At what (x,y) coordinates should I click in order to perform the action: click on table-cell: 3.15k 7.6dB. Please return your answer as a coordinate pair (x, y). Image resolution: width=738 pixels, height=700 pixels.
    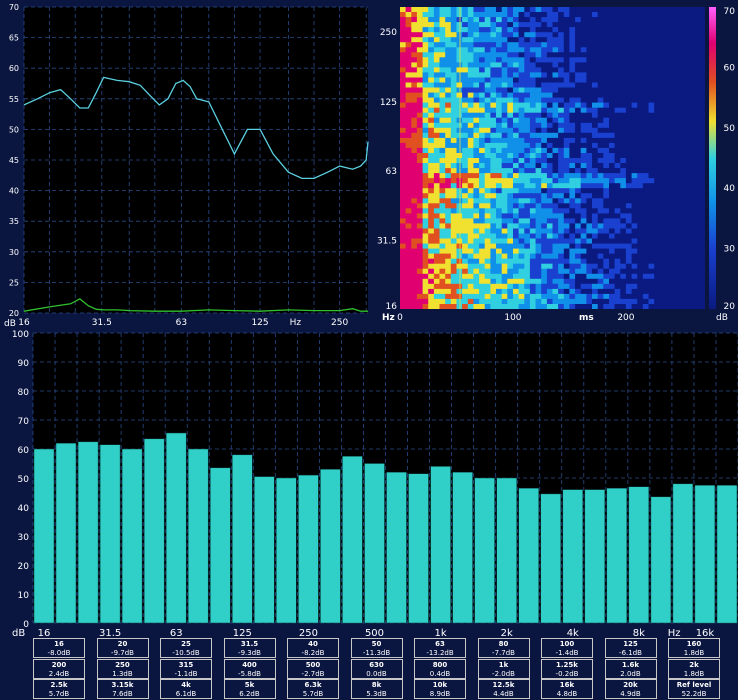
    Looking at the image, I should click on (122, 689).